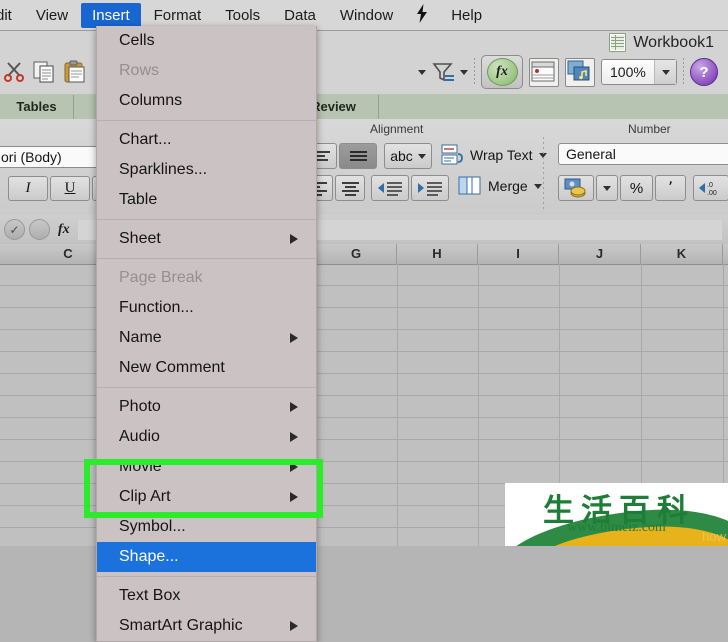 The image size is (728, 642). I want to click on comma-button: ٬, so click(670, 188).